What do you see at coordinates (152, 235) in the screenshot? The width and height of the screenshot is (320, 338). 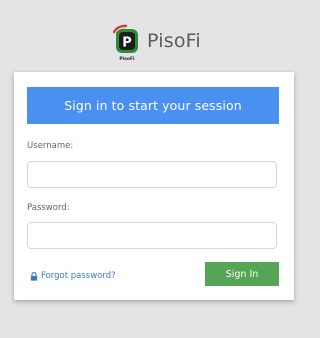 I see `password-field` at bounding box center [152, 235].